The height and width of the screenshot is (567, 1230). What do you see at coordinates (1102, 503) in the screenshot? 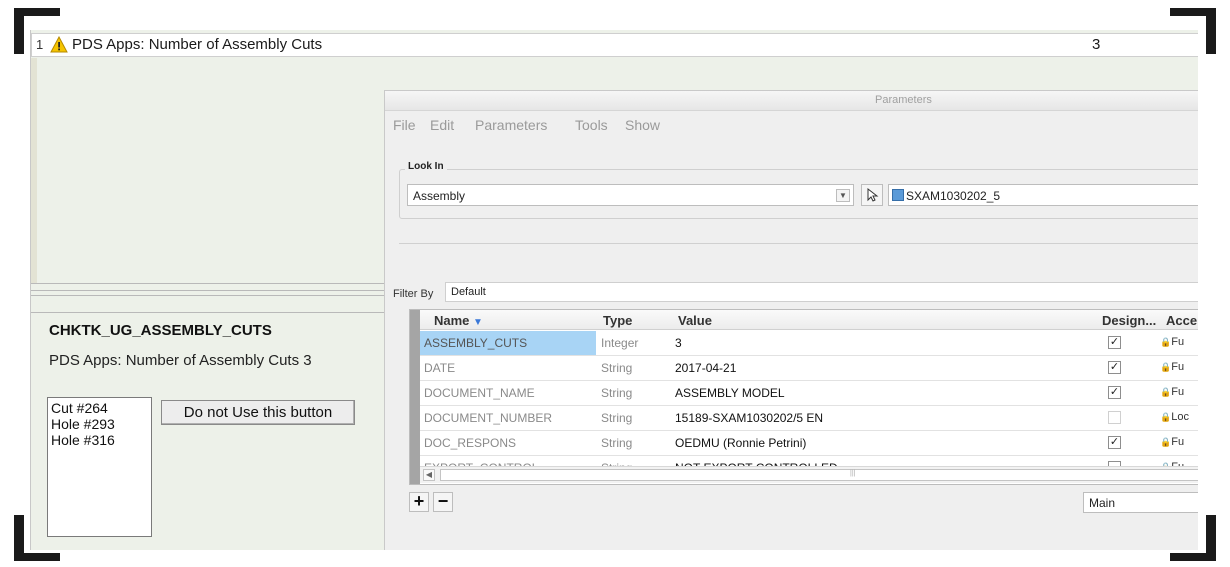
I see `view-select-value: Main` at bounding box center [1102, 503].